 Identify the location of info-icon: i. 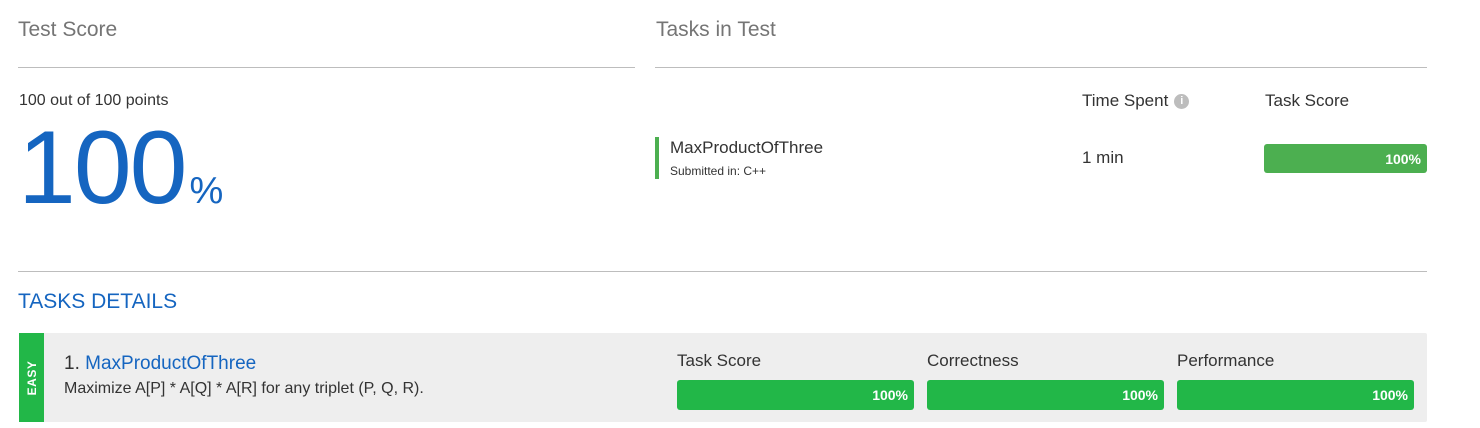
(1182, 101).